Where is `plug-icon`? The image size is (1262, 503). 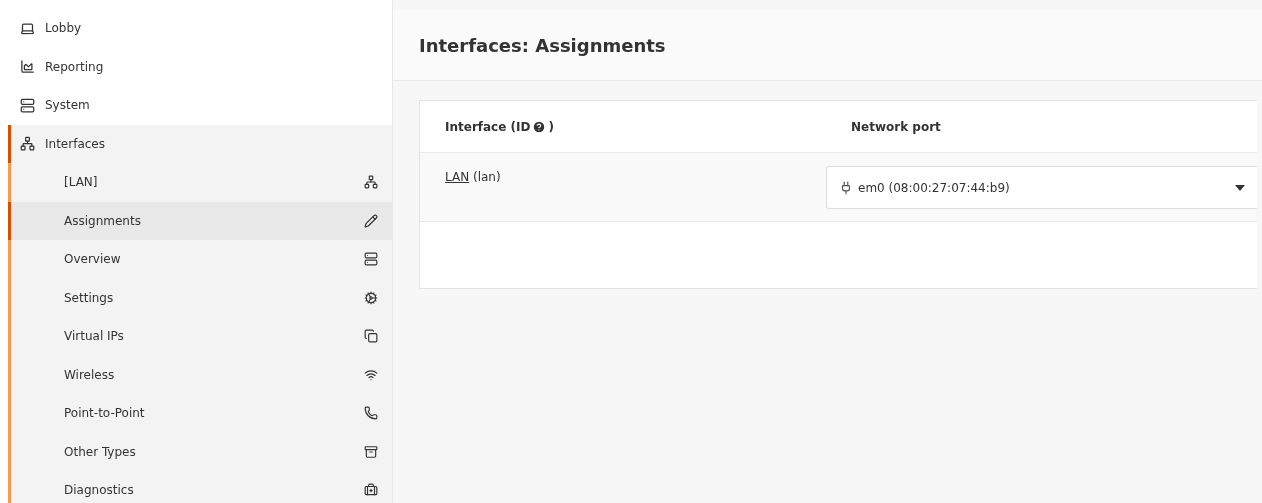 plug-icon is located at coordinates (846, 187).